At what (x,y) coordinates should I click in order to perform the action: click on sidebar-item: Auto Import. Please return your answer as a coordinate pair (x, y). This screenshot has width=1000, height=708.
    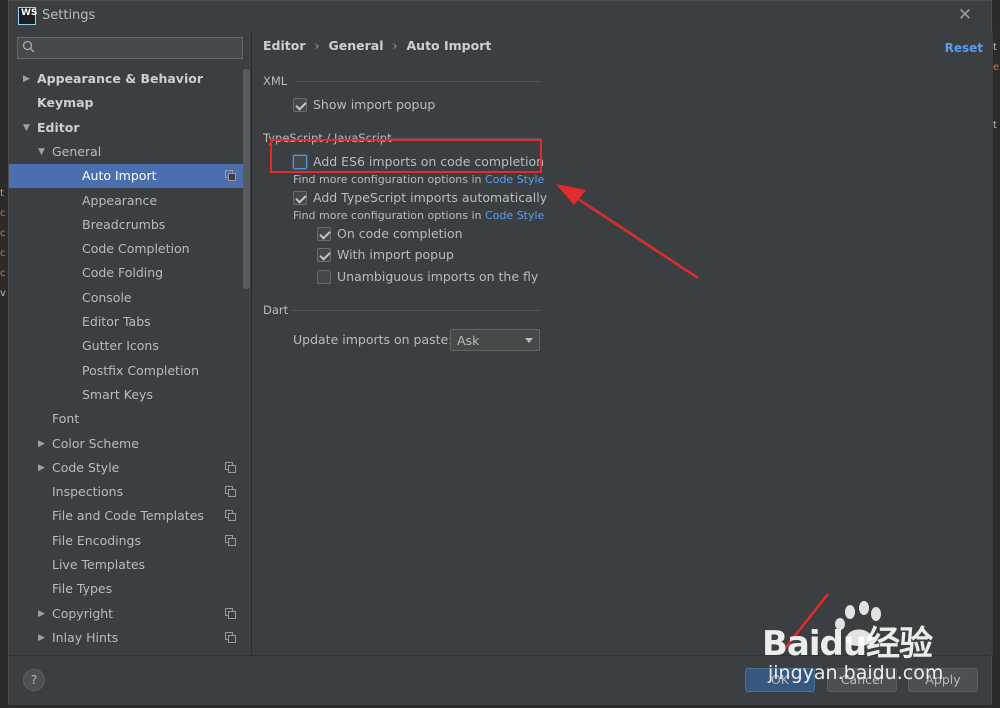
    Looking at the image, I should click on (129, 176).